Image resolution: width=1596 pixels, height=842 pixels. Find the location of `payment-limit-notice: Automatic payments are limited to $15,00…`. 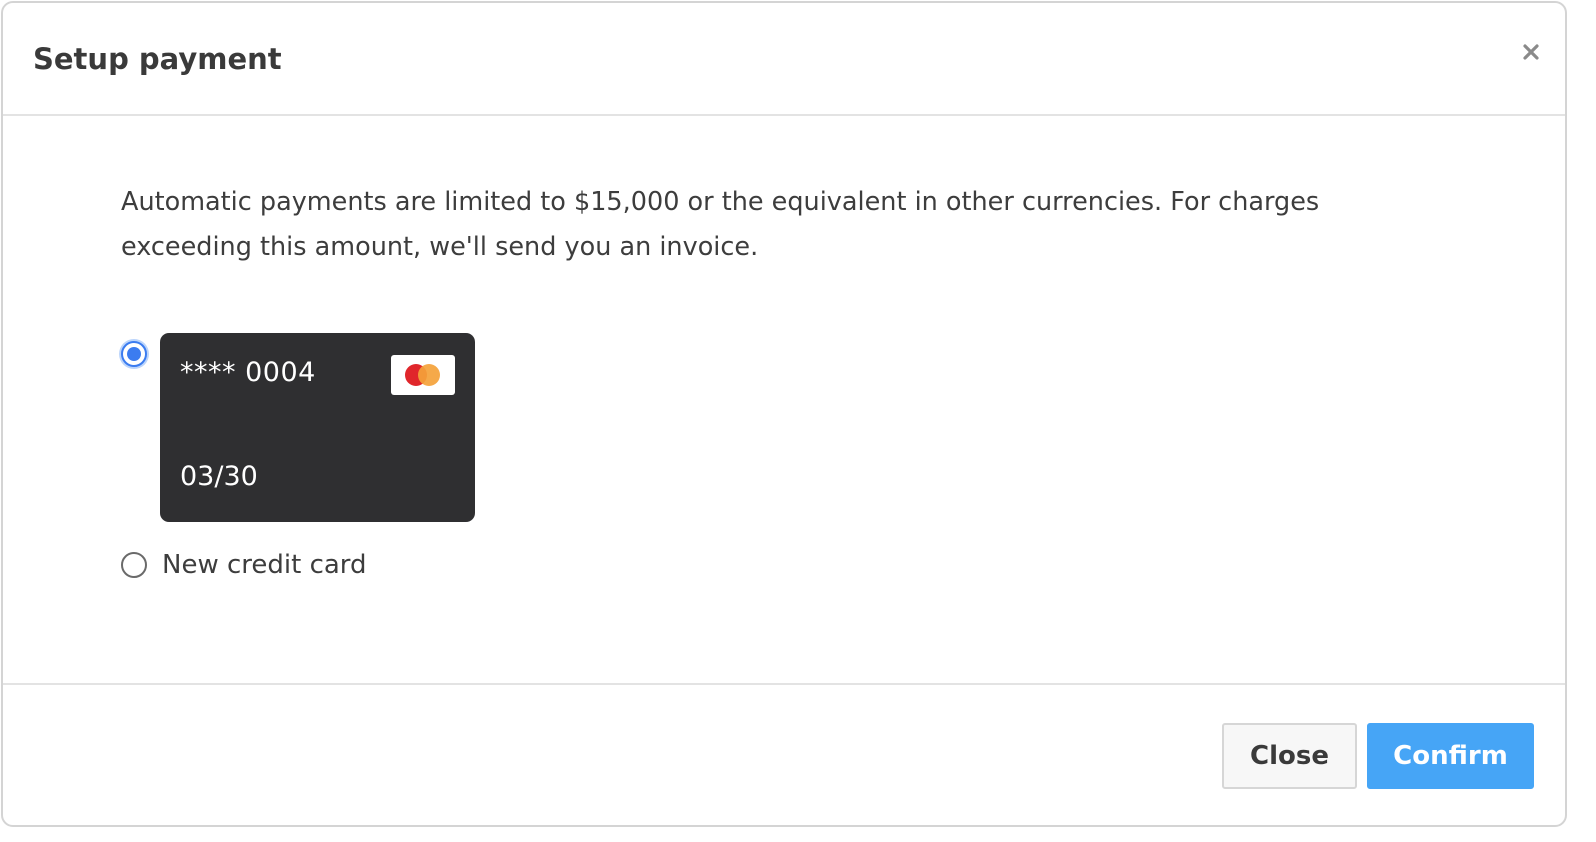

payment-limit-notice: Automatic payments are limited to $15,00… is located at coordinates (720, 224).